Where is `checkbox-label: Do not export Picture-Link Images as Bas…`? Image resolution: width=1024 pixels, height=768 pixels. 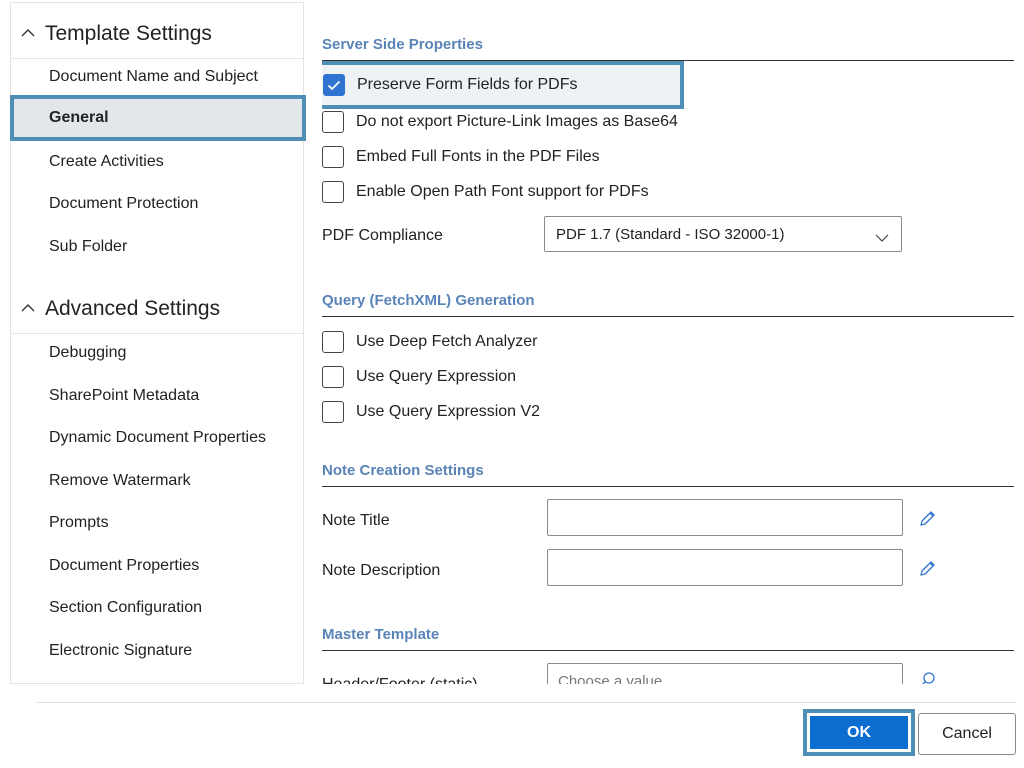
checkbox-label: Do not export Picture-Link Images as Bas… is located at coordinates (517, 121).